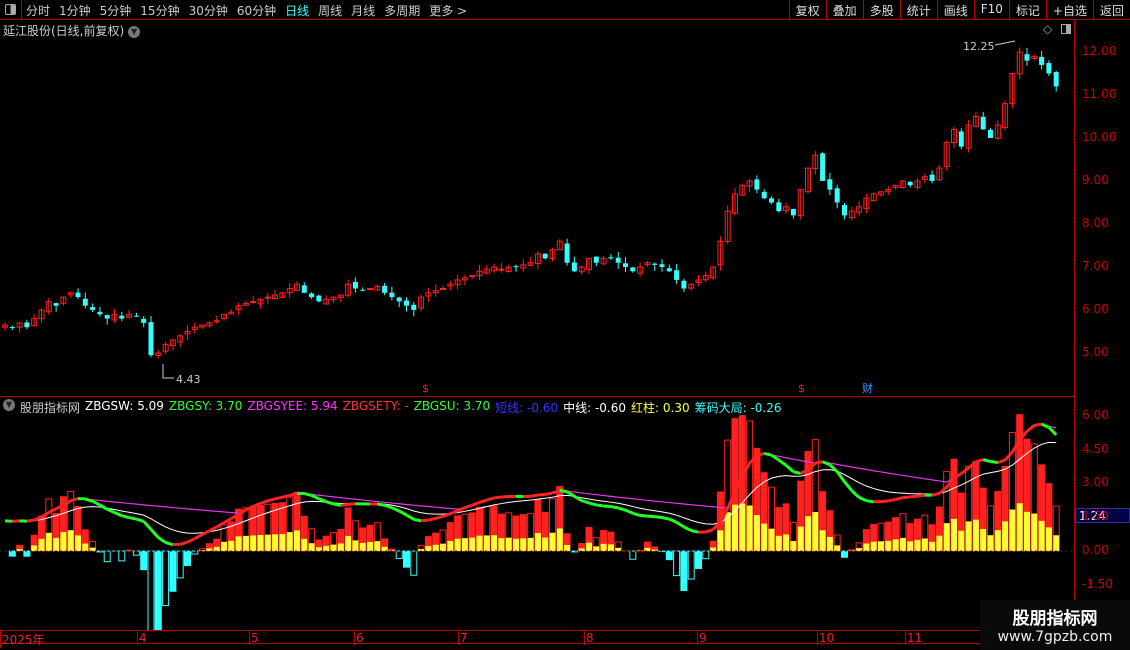  I want to click on indicator-tick: -1.50, so click(1098, 584).